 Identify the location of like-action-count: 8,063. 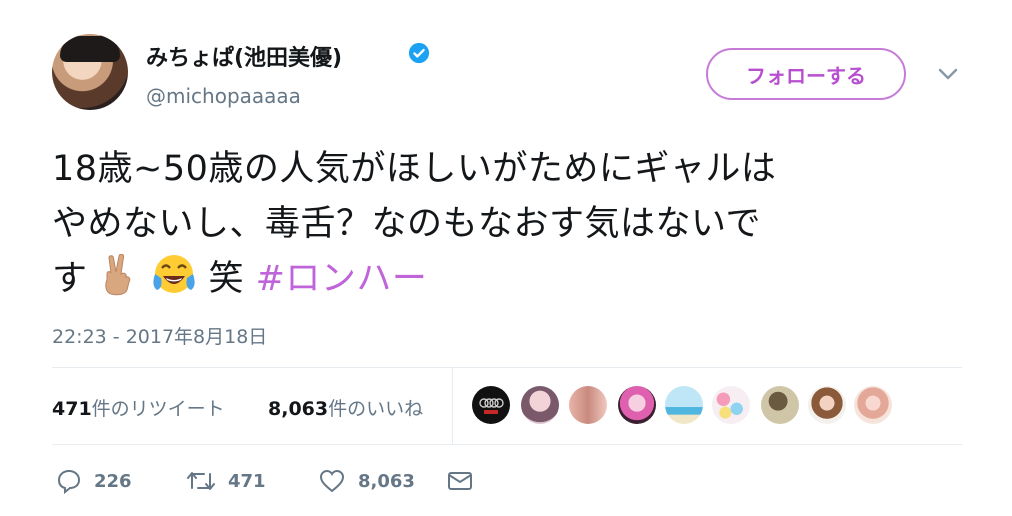
(386, 481).